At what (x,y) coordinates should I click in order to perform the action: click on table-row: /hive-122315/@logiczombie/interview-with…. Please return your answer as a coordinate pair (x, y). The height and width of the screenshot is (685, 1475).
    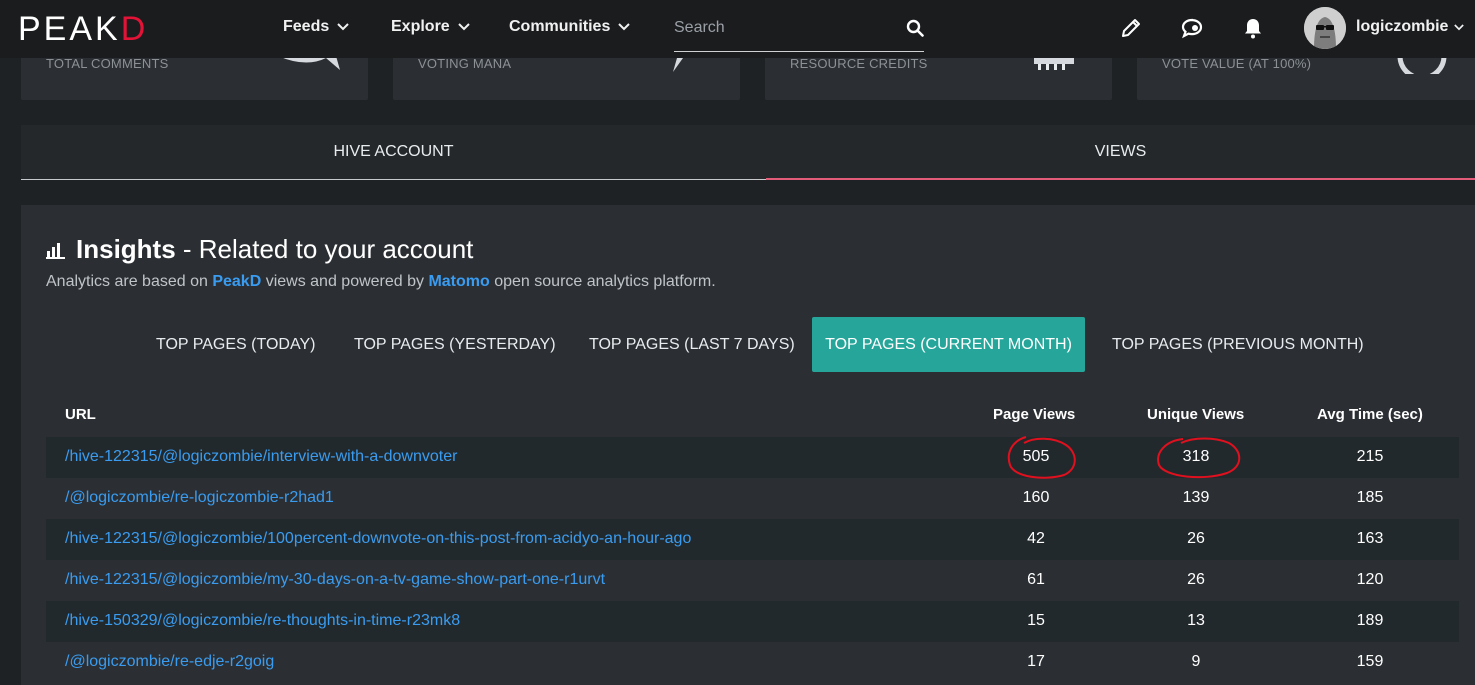
    Looking at the image, I should click on (752, 457).